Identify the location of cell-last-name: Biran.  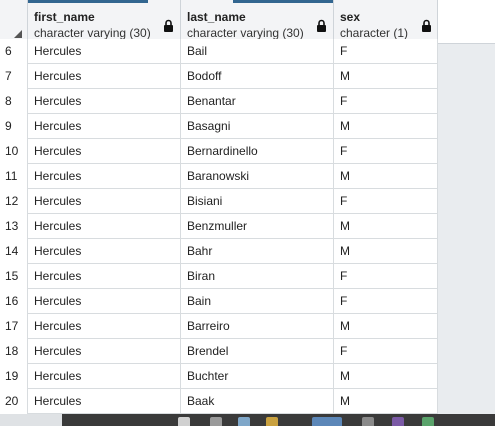
(257, 276).